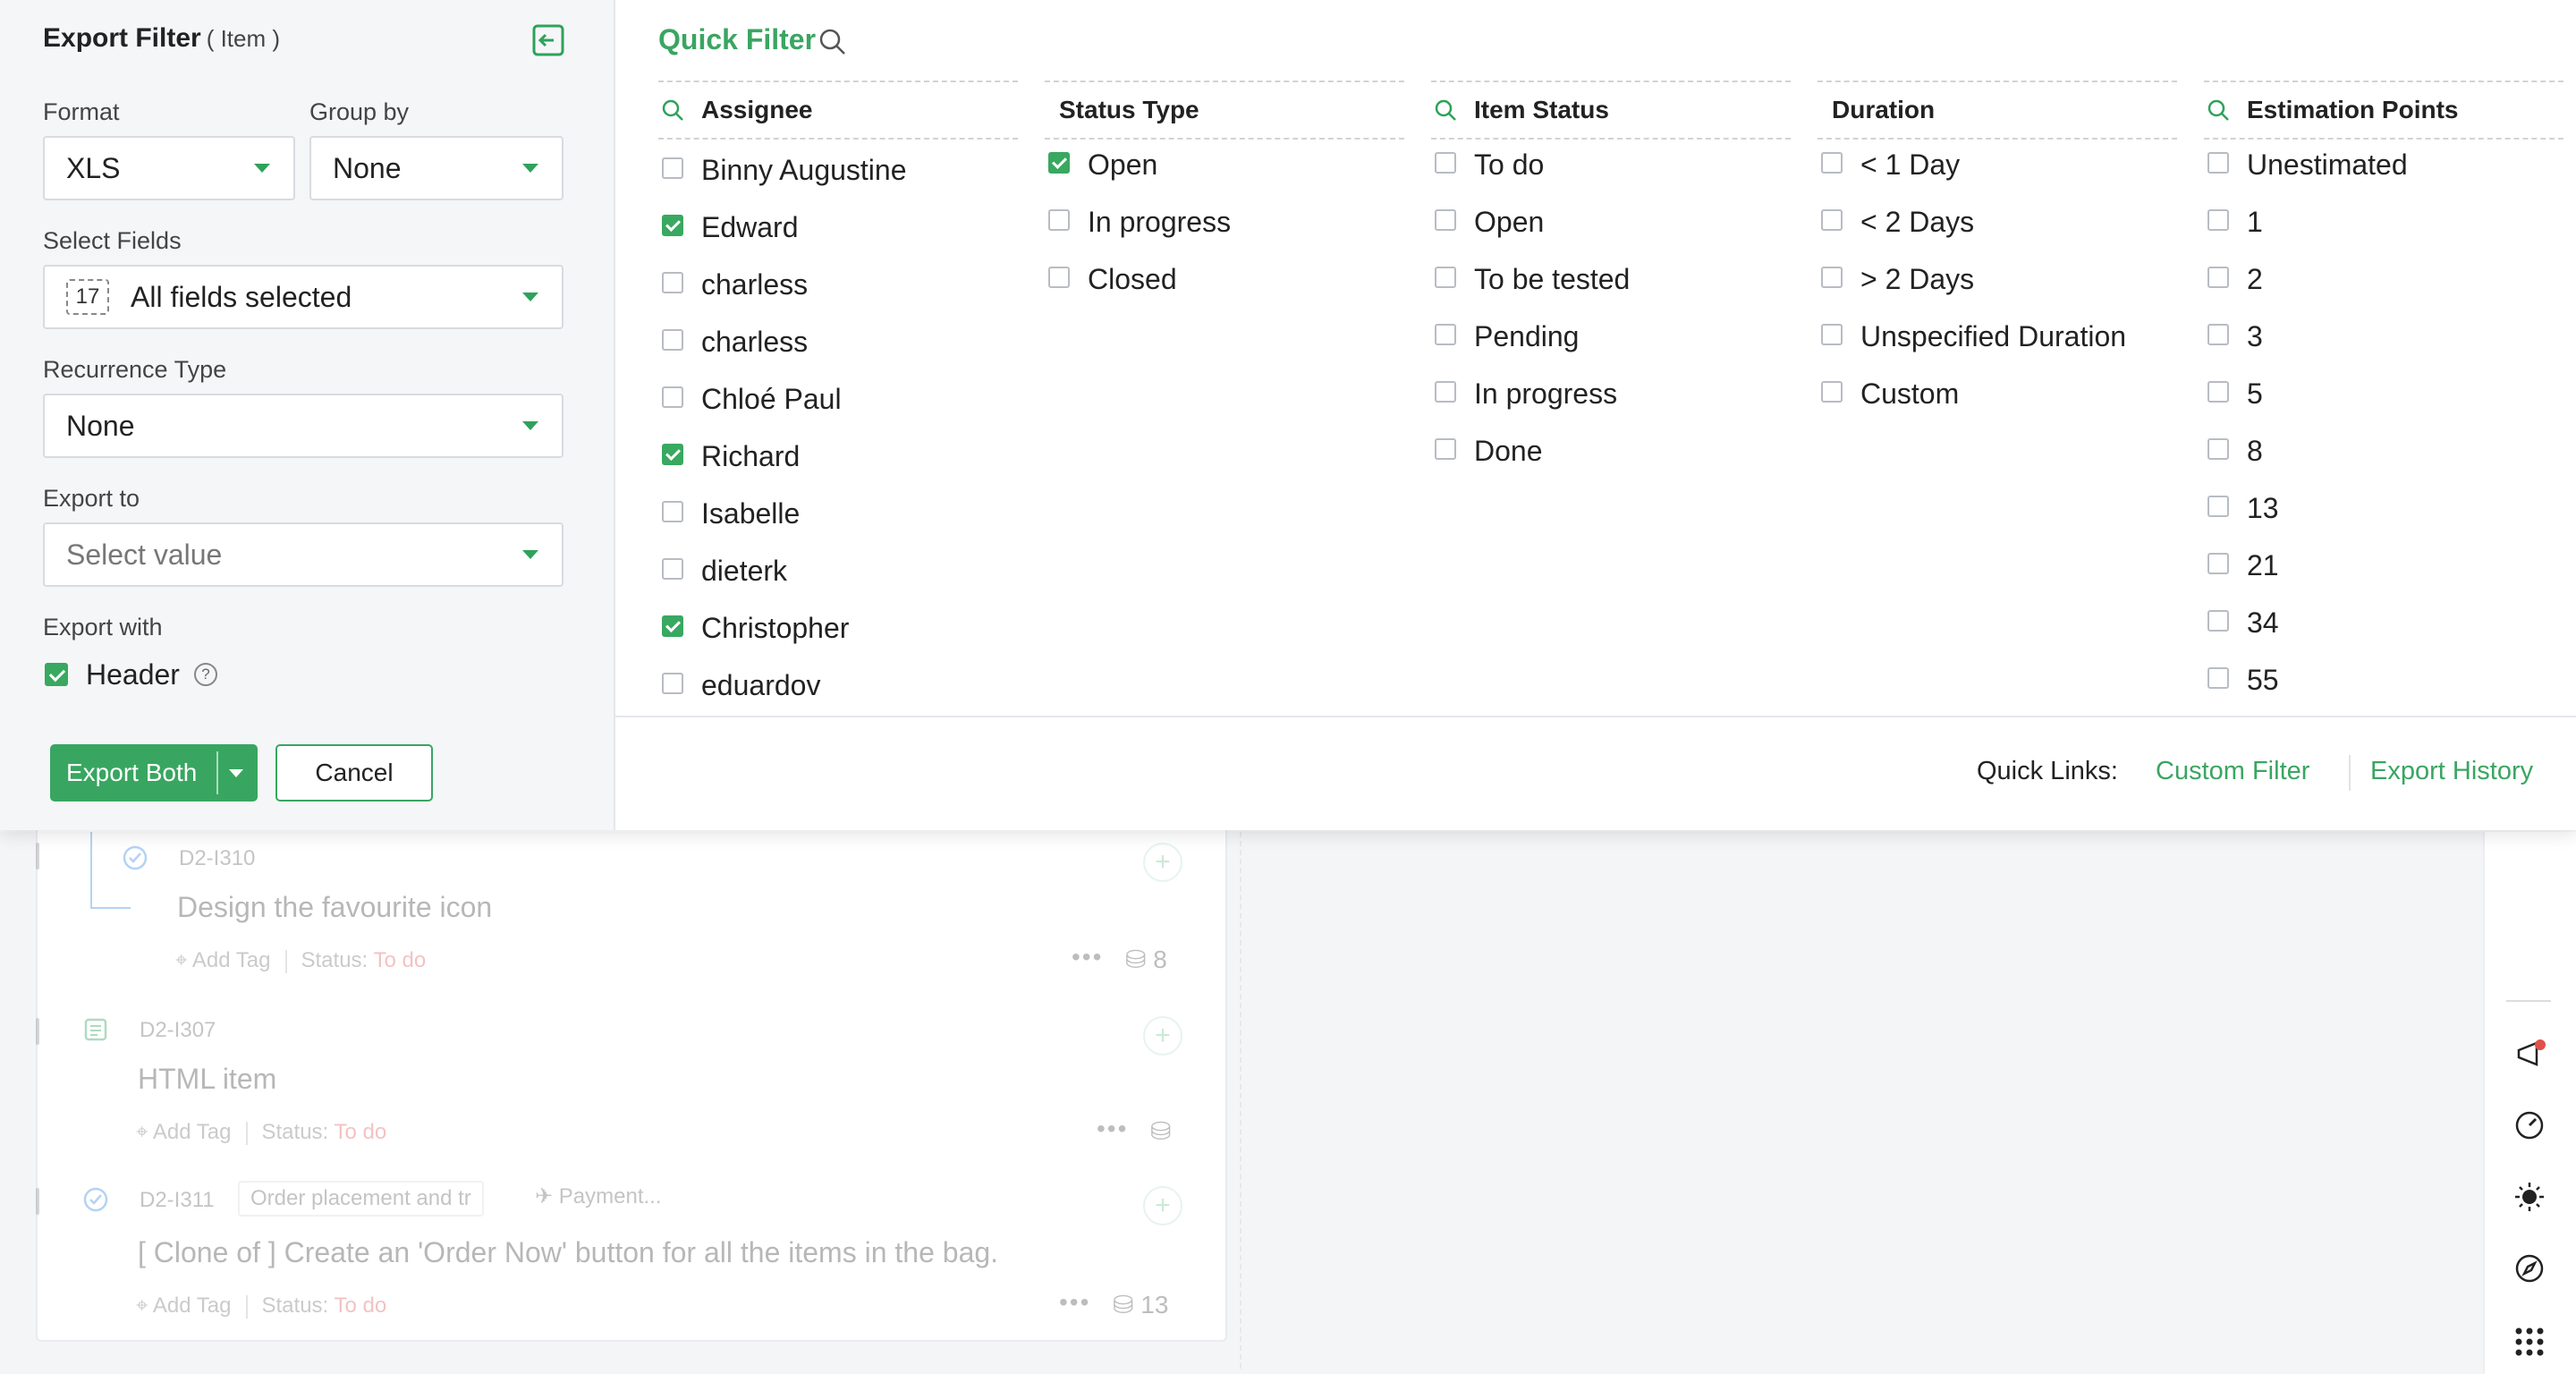 This screenshot has width=2576, height=1374. What do you see at coordinates (1611, 175) in the screenshot?
I see `filter-option: To do` at bounding box center [1611, 175].